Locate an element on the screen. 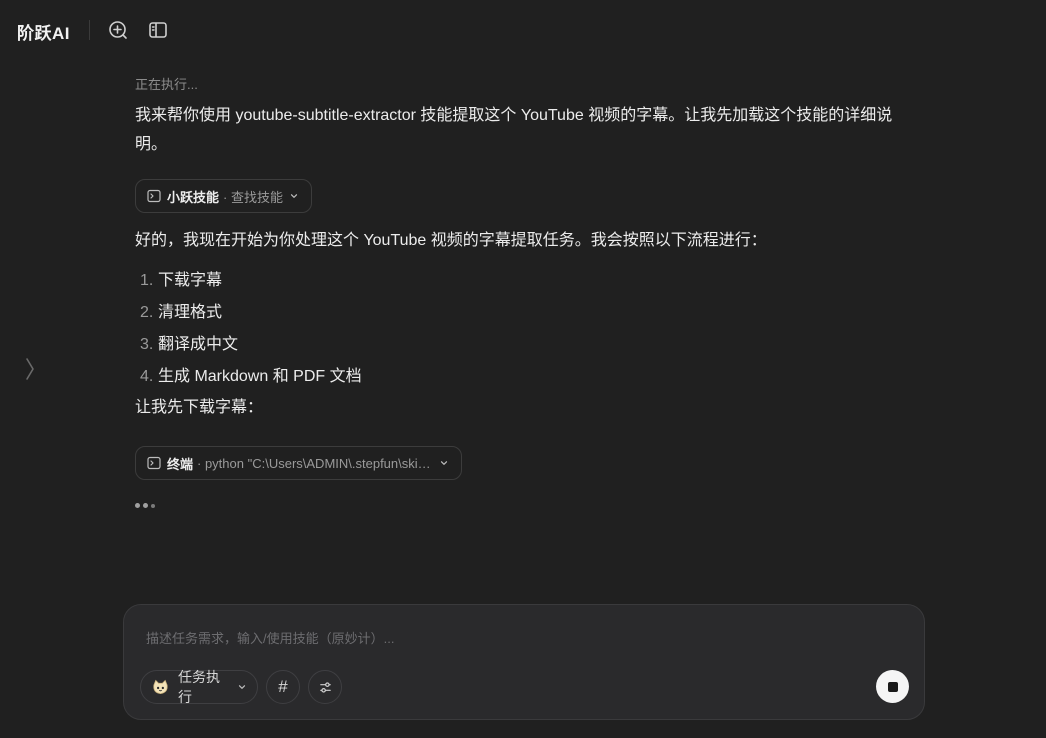 The image size is (1046, 738). list-item: 2. 清理格式 is located at coordinates (181, 312).